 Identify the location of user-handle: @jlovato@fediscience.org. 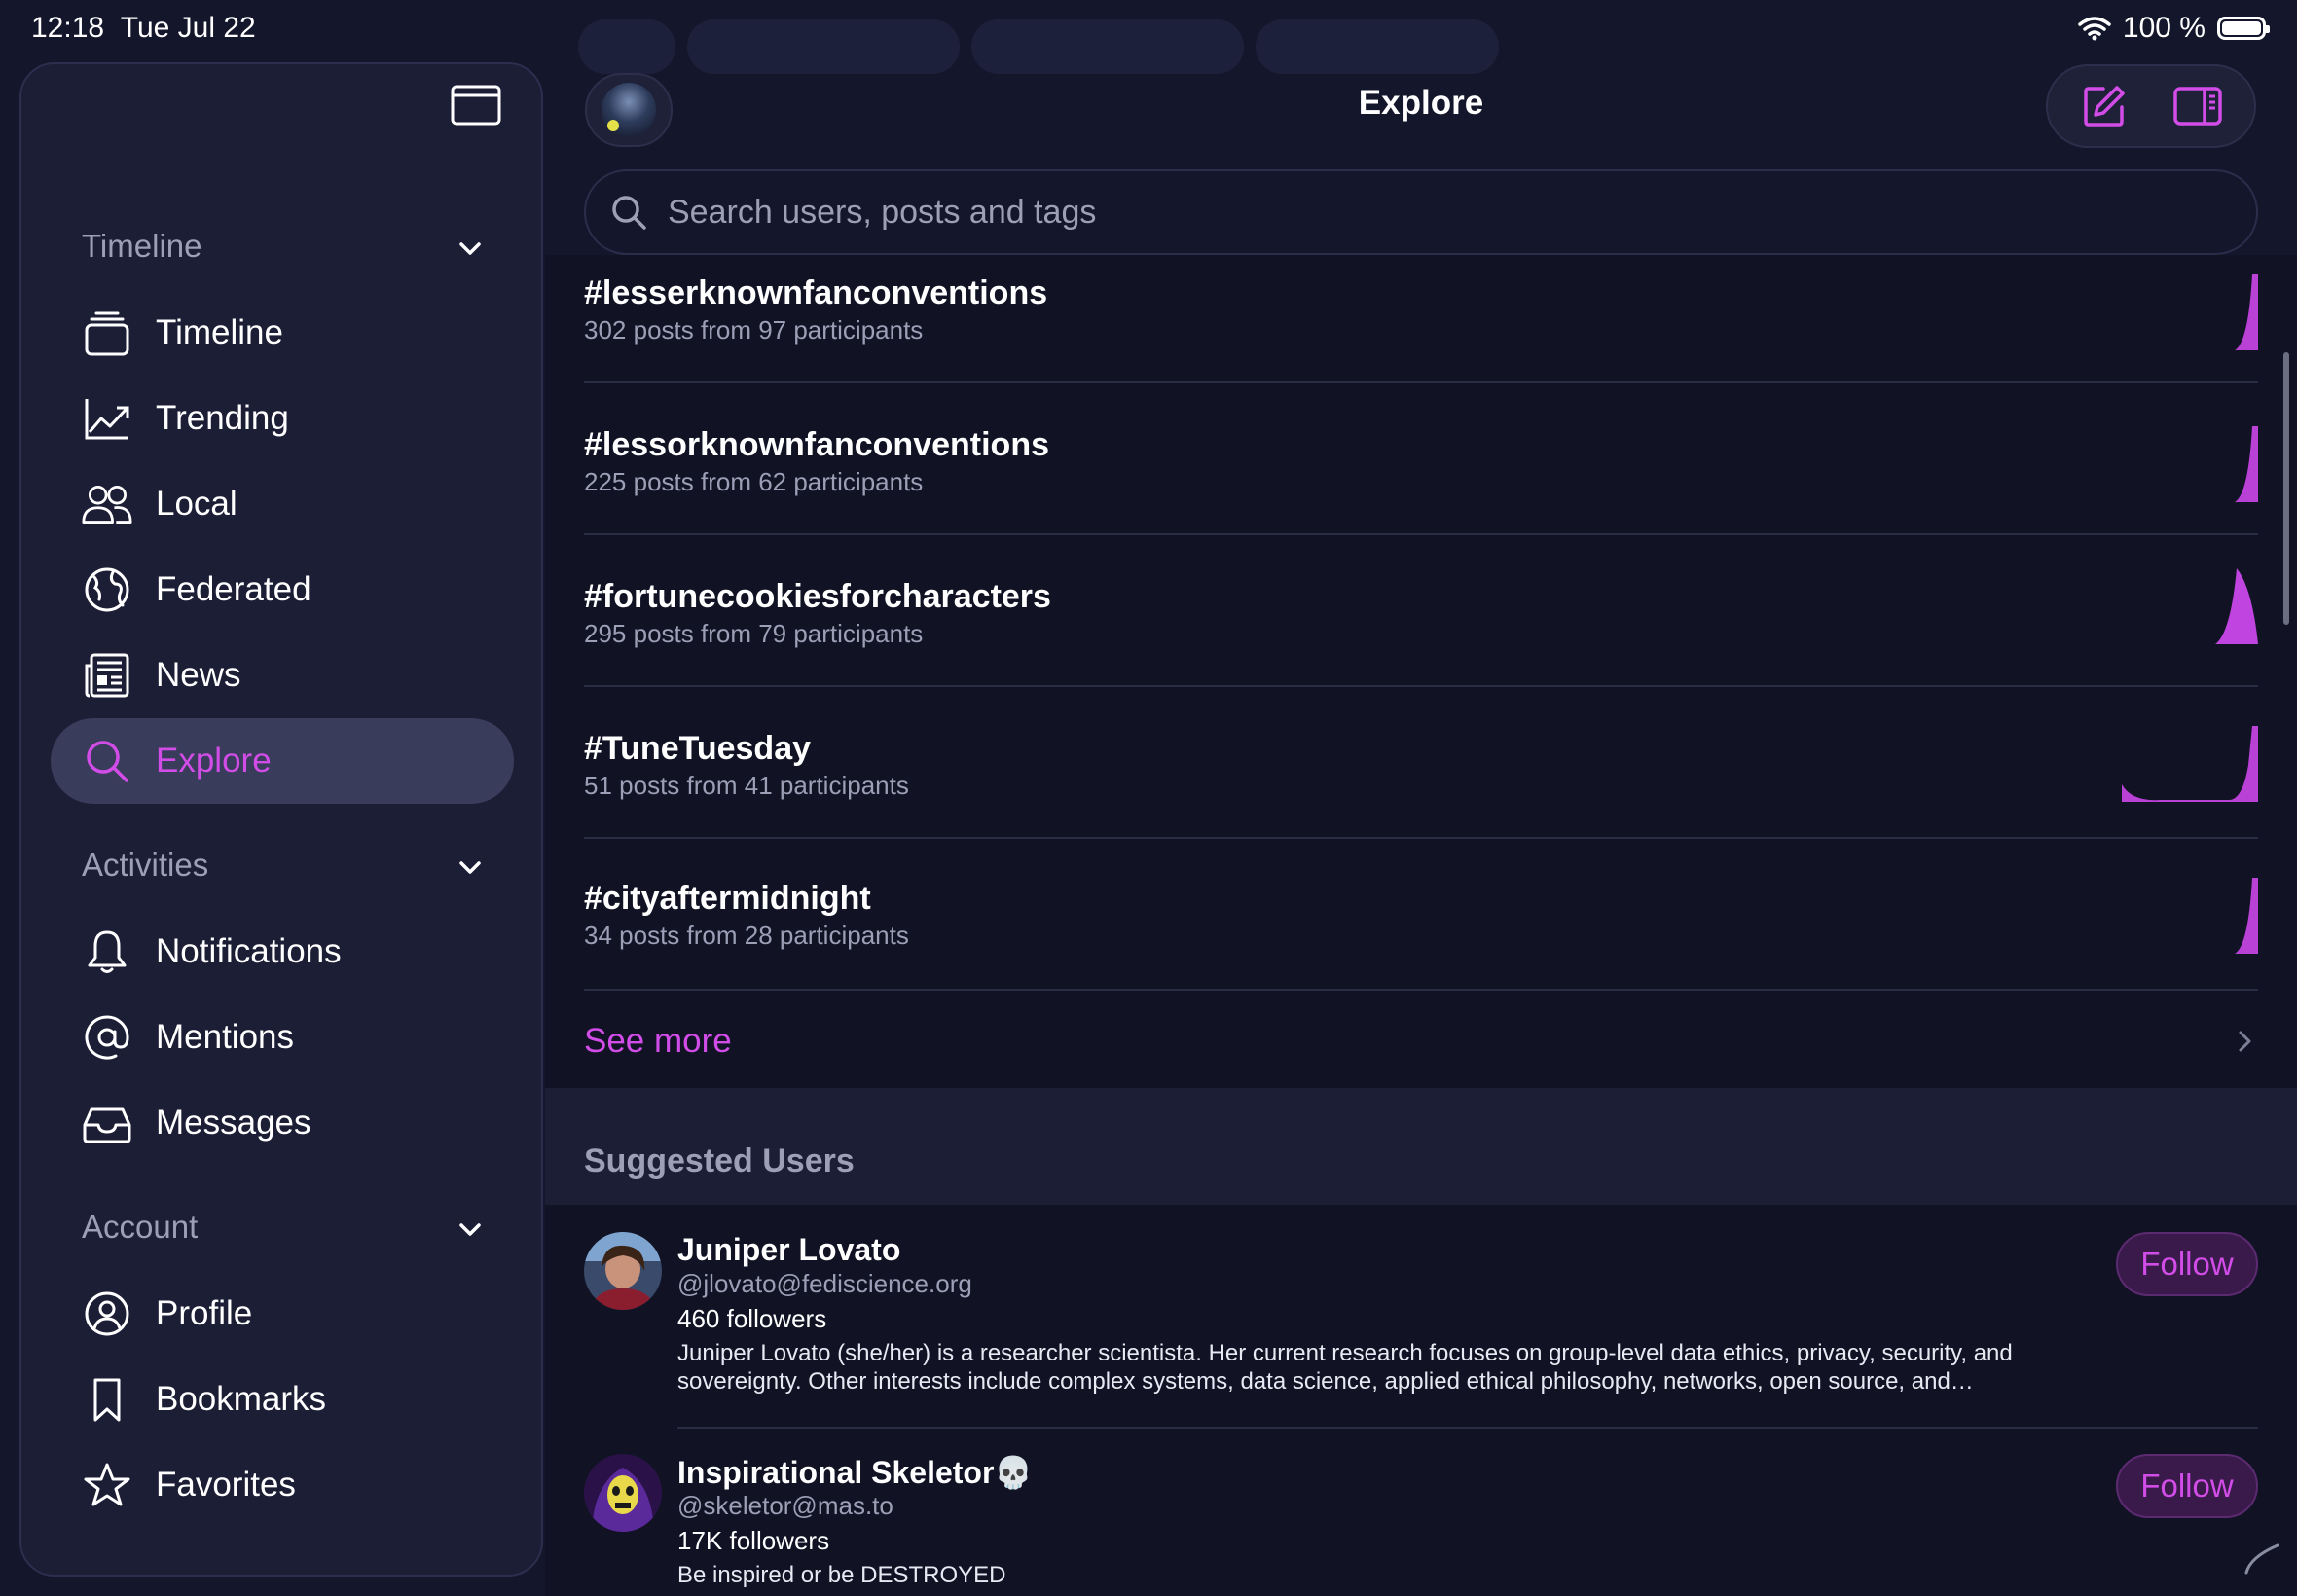
(825, 1283).